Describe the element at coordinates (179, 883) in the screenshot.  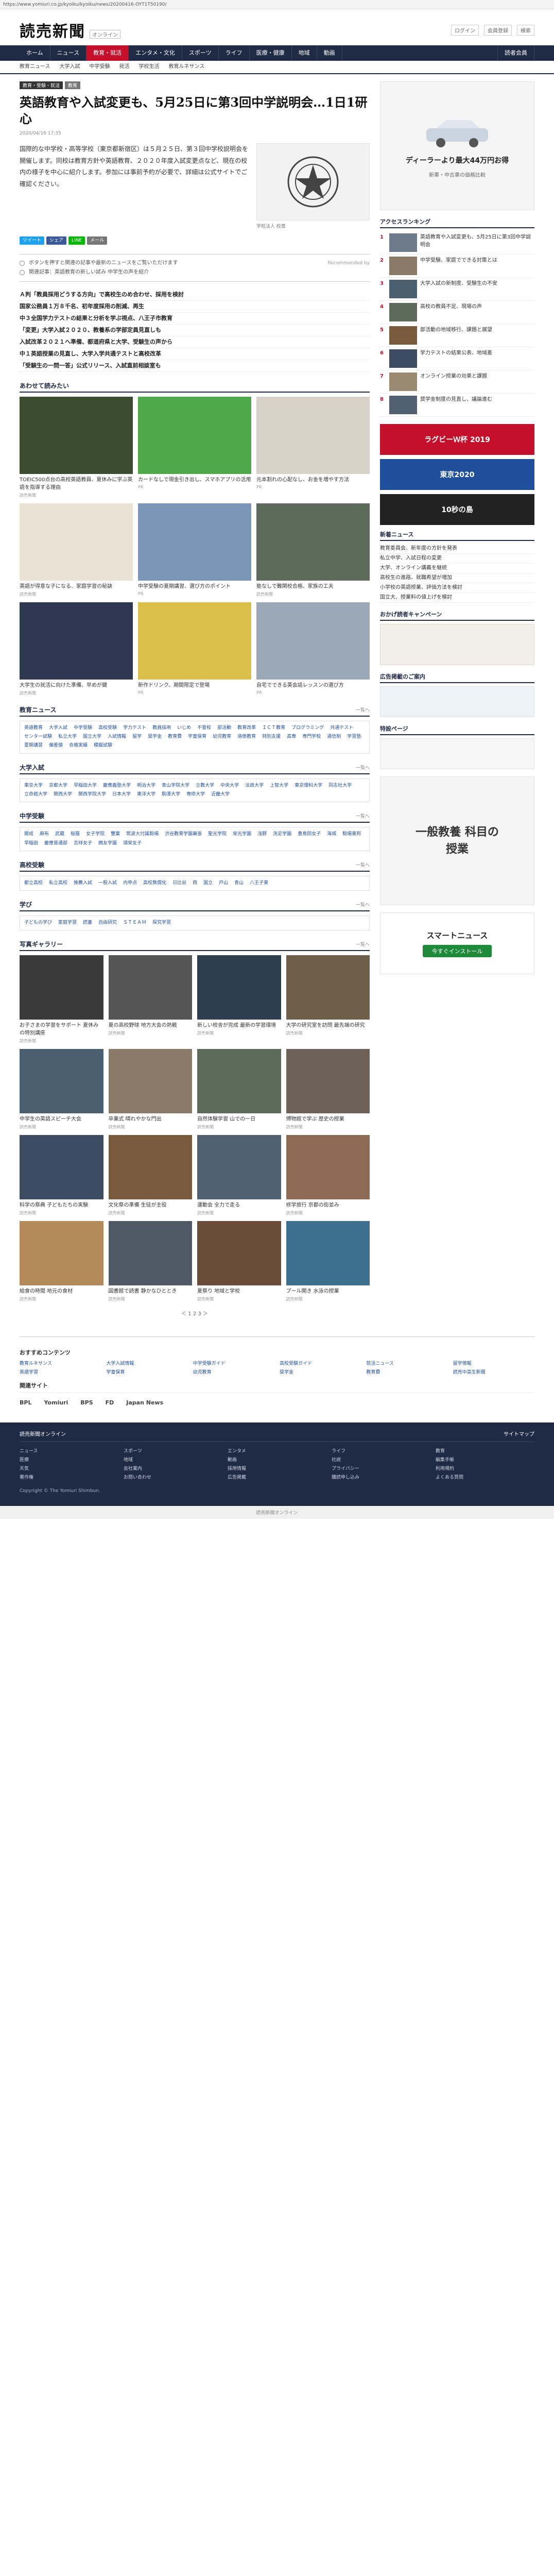
I see `tag-link: 日比谷` at that location.